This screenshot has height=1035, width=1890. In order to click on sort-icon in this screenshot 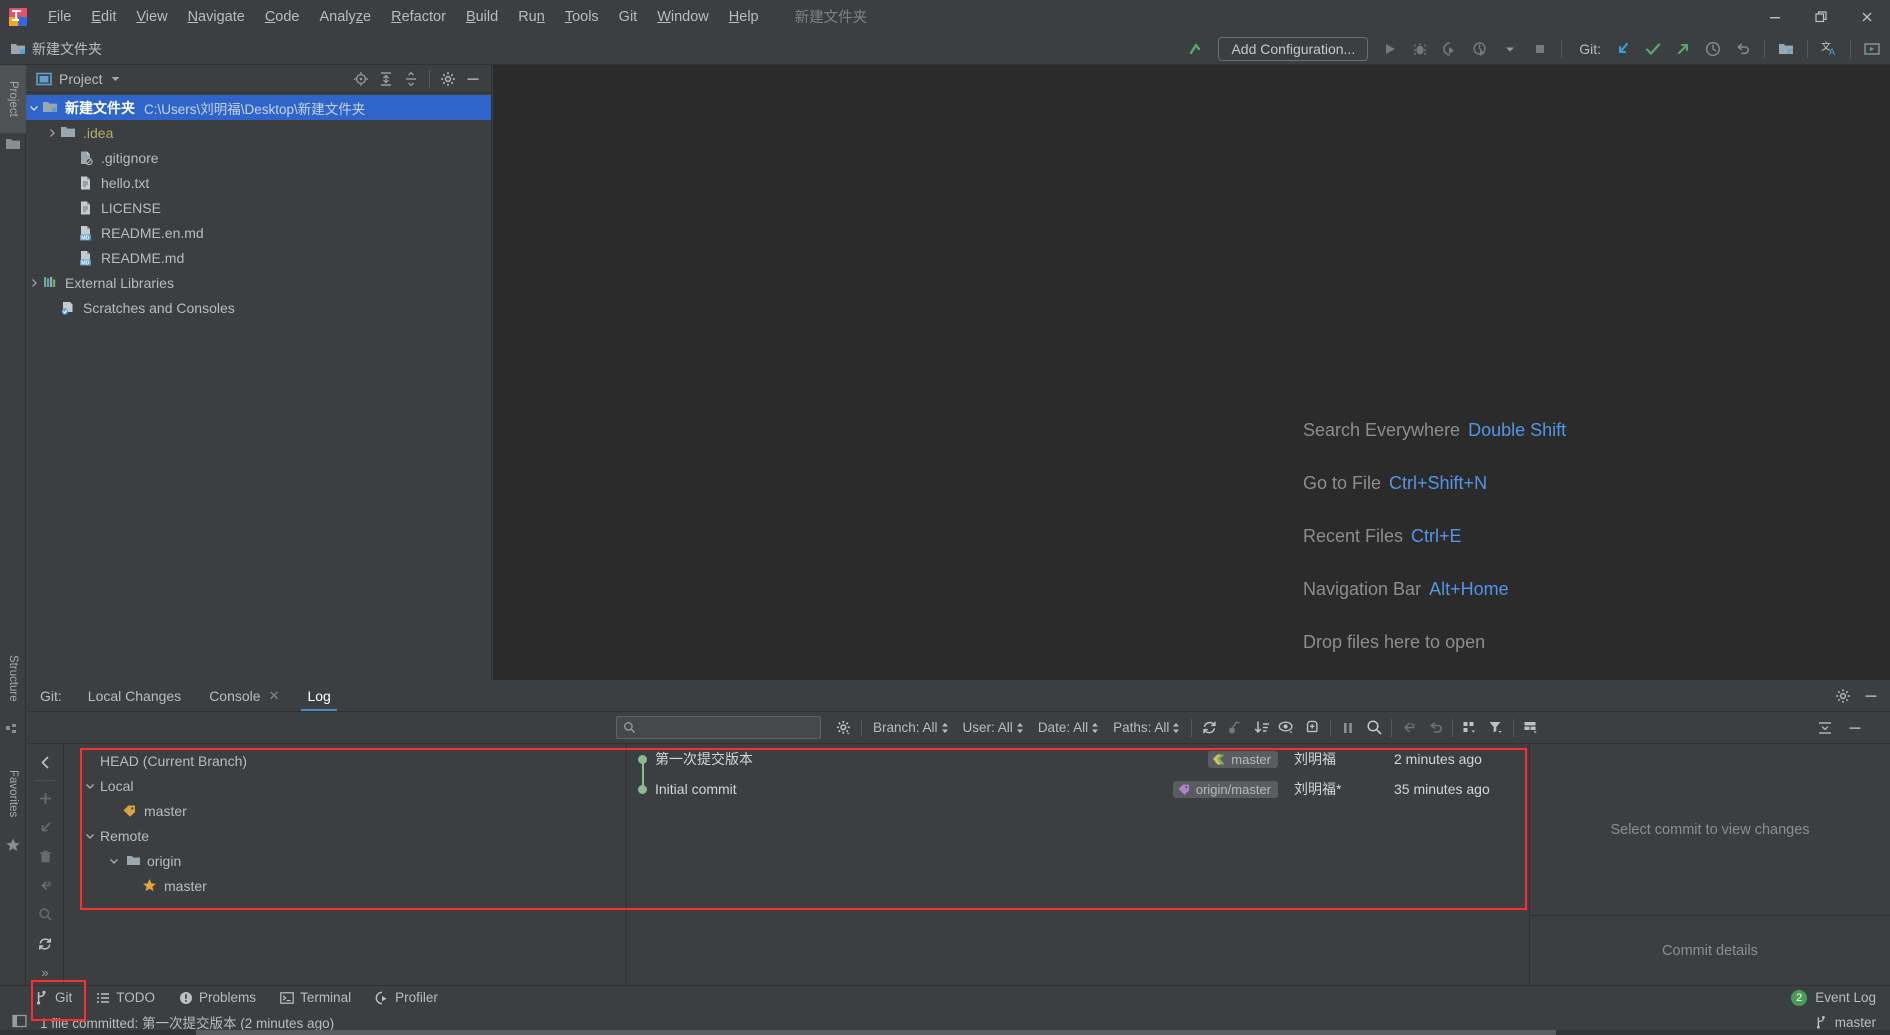, I will do `click(1261, 728)`.